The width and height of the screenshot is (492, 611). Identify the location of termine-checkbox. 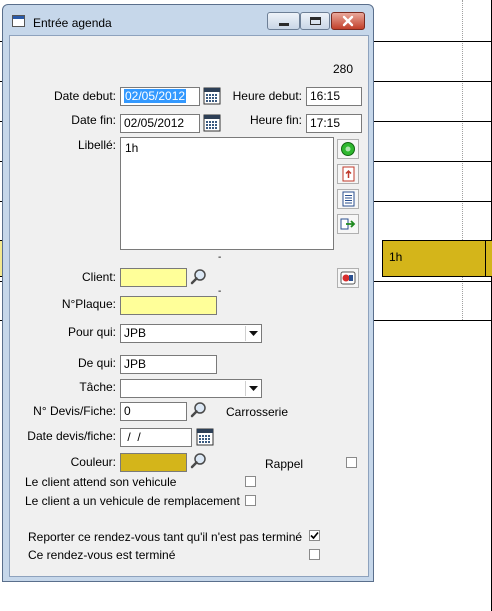
(314, 554).